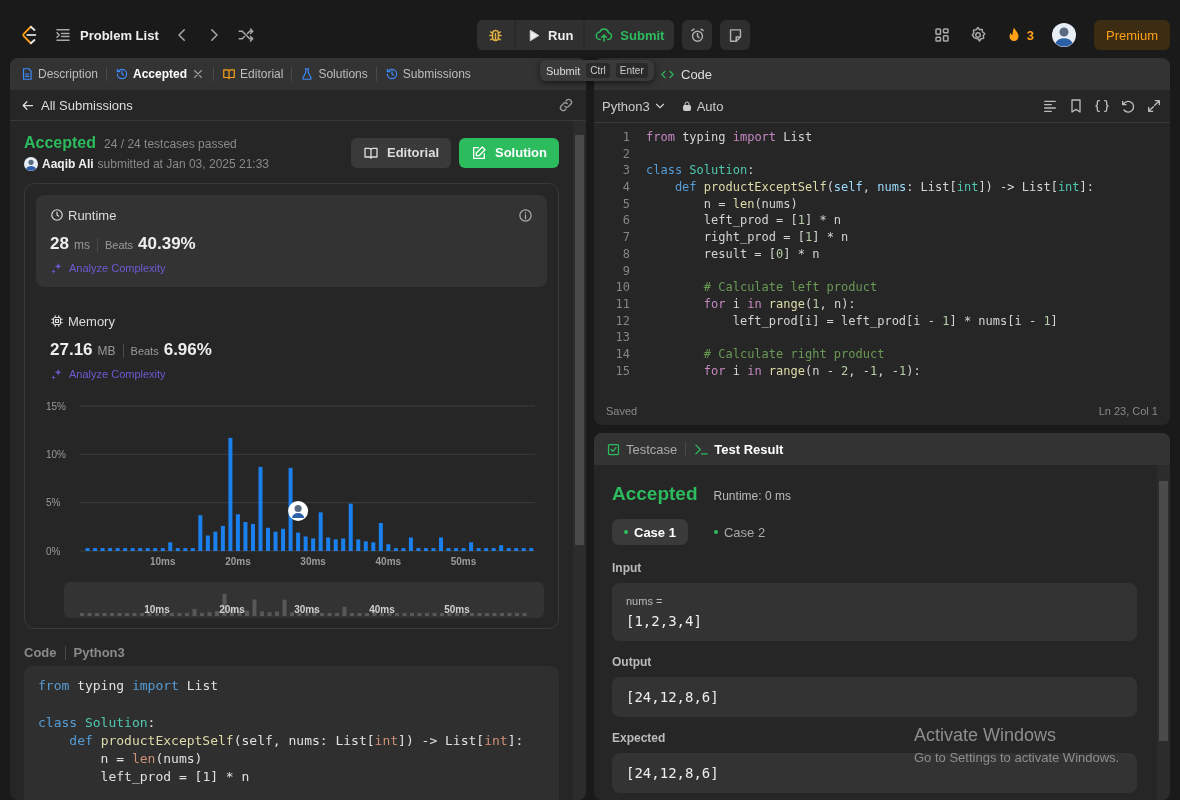  Describe the element at coordinates (427, 74) in the screenshot. I see `panel-tab: Submissions` at that location.